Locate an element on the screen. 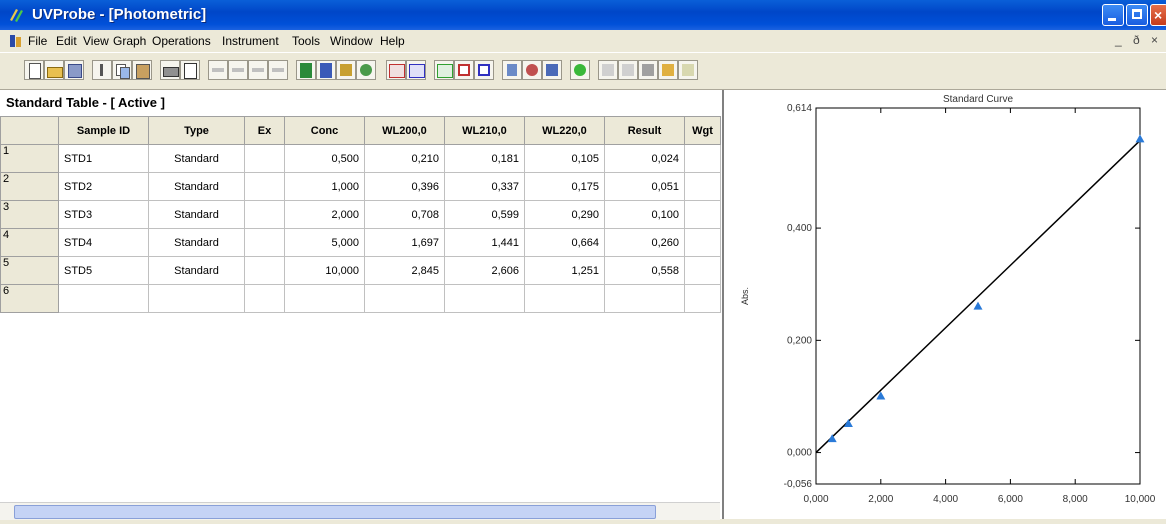  cell-wl200: 0,708 is located at coordinates (404, 214).